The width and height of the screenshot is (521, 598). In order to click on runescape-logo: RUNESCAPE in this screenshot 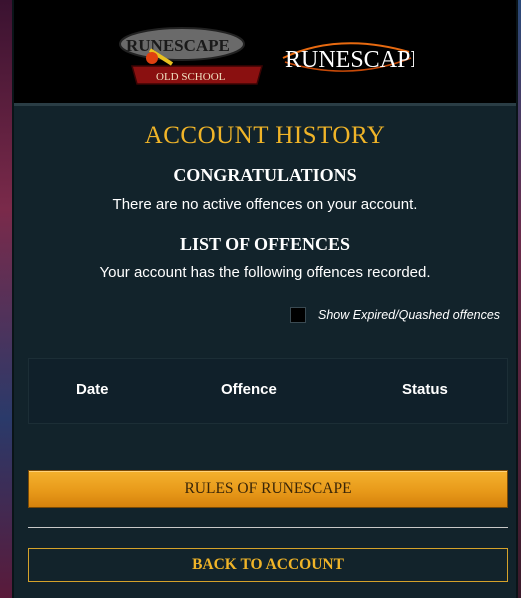, I will do `click(348, 57)`.